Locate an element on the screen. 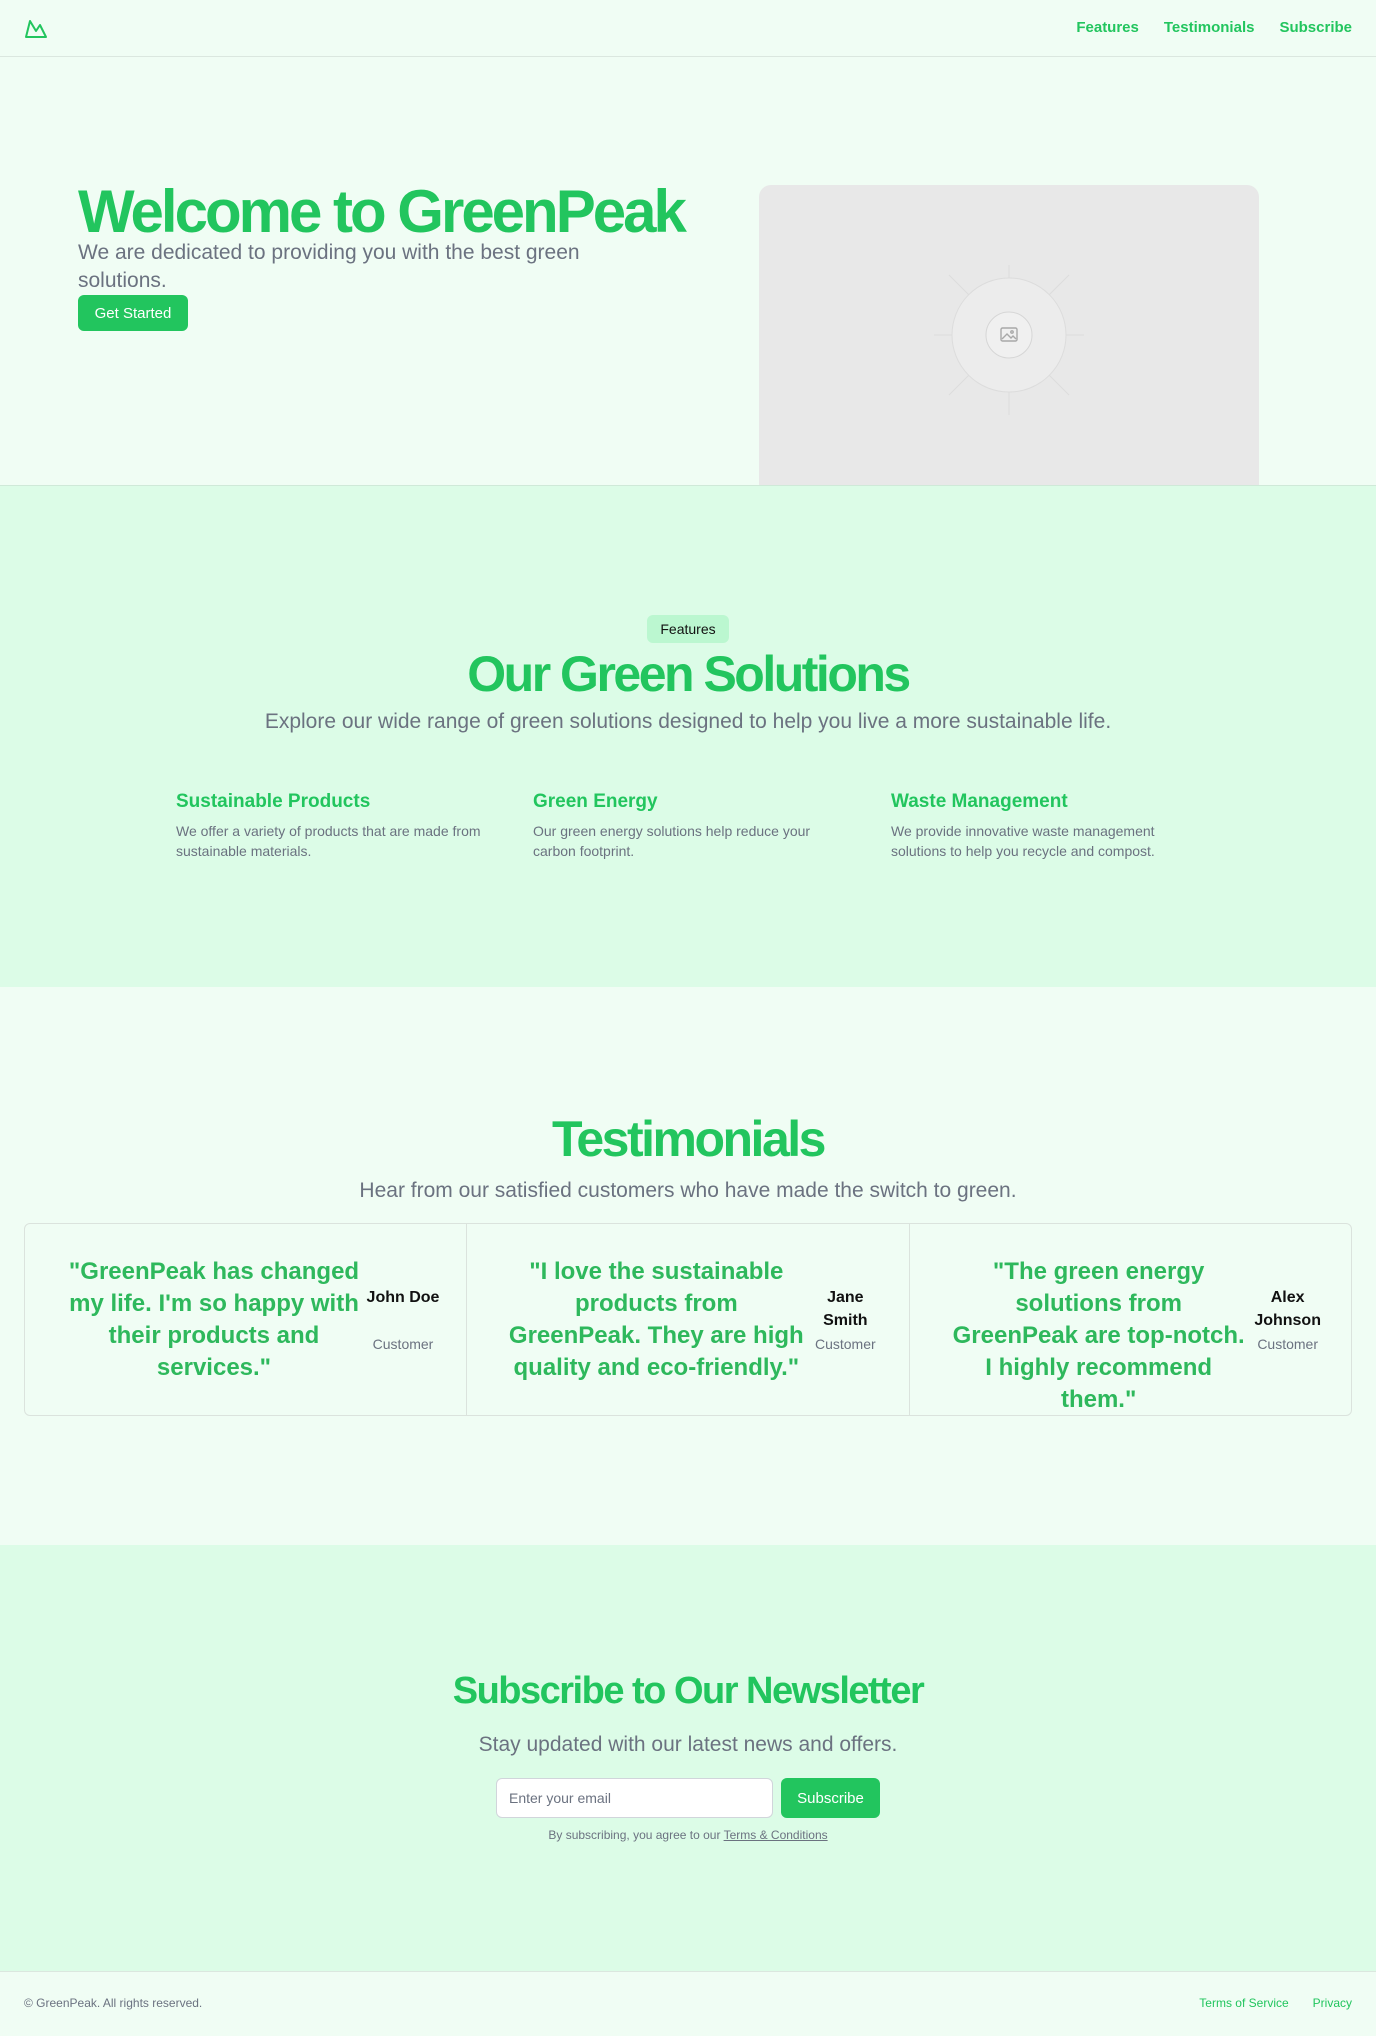 The height and width of the screenshot is (2036, 1376). footer-link-terms: Terms of Service is located at coordinates (1243, 2003).